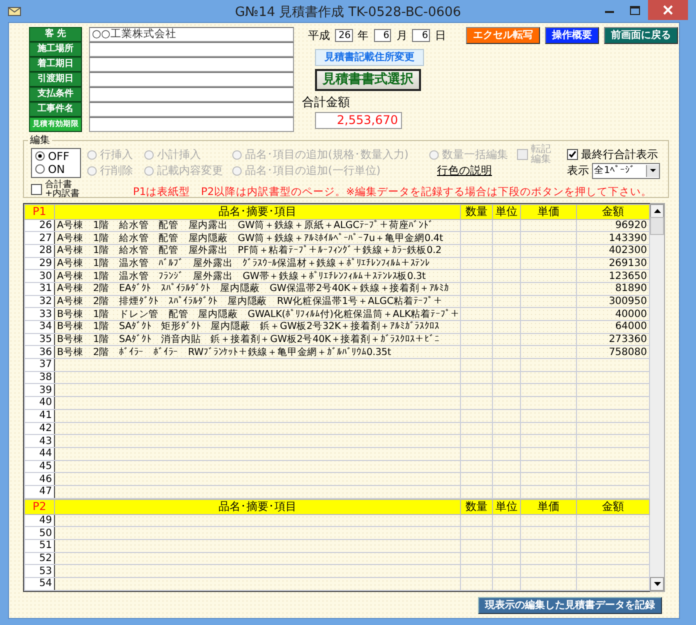  I want to click on table-cell: 143390, so click(613, 238).